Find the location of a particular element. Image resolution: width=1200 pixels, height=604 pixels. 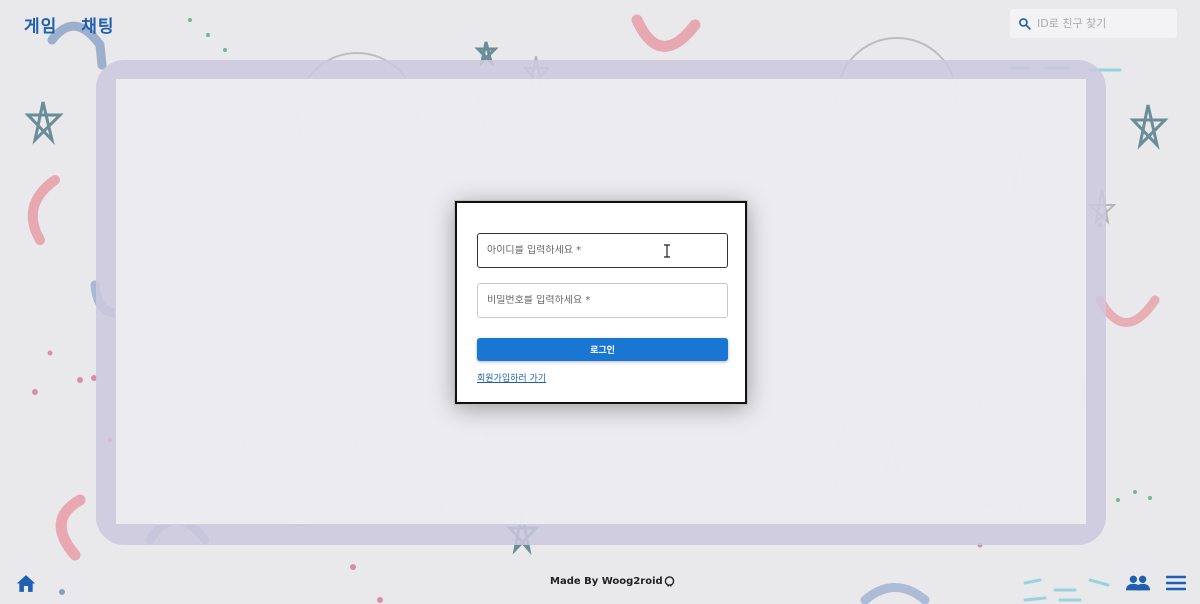

nav-chat-link: 채팅 is located at coordinates (97, 24).